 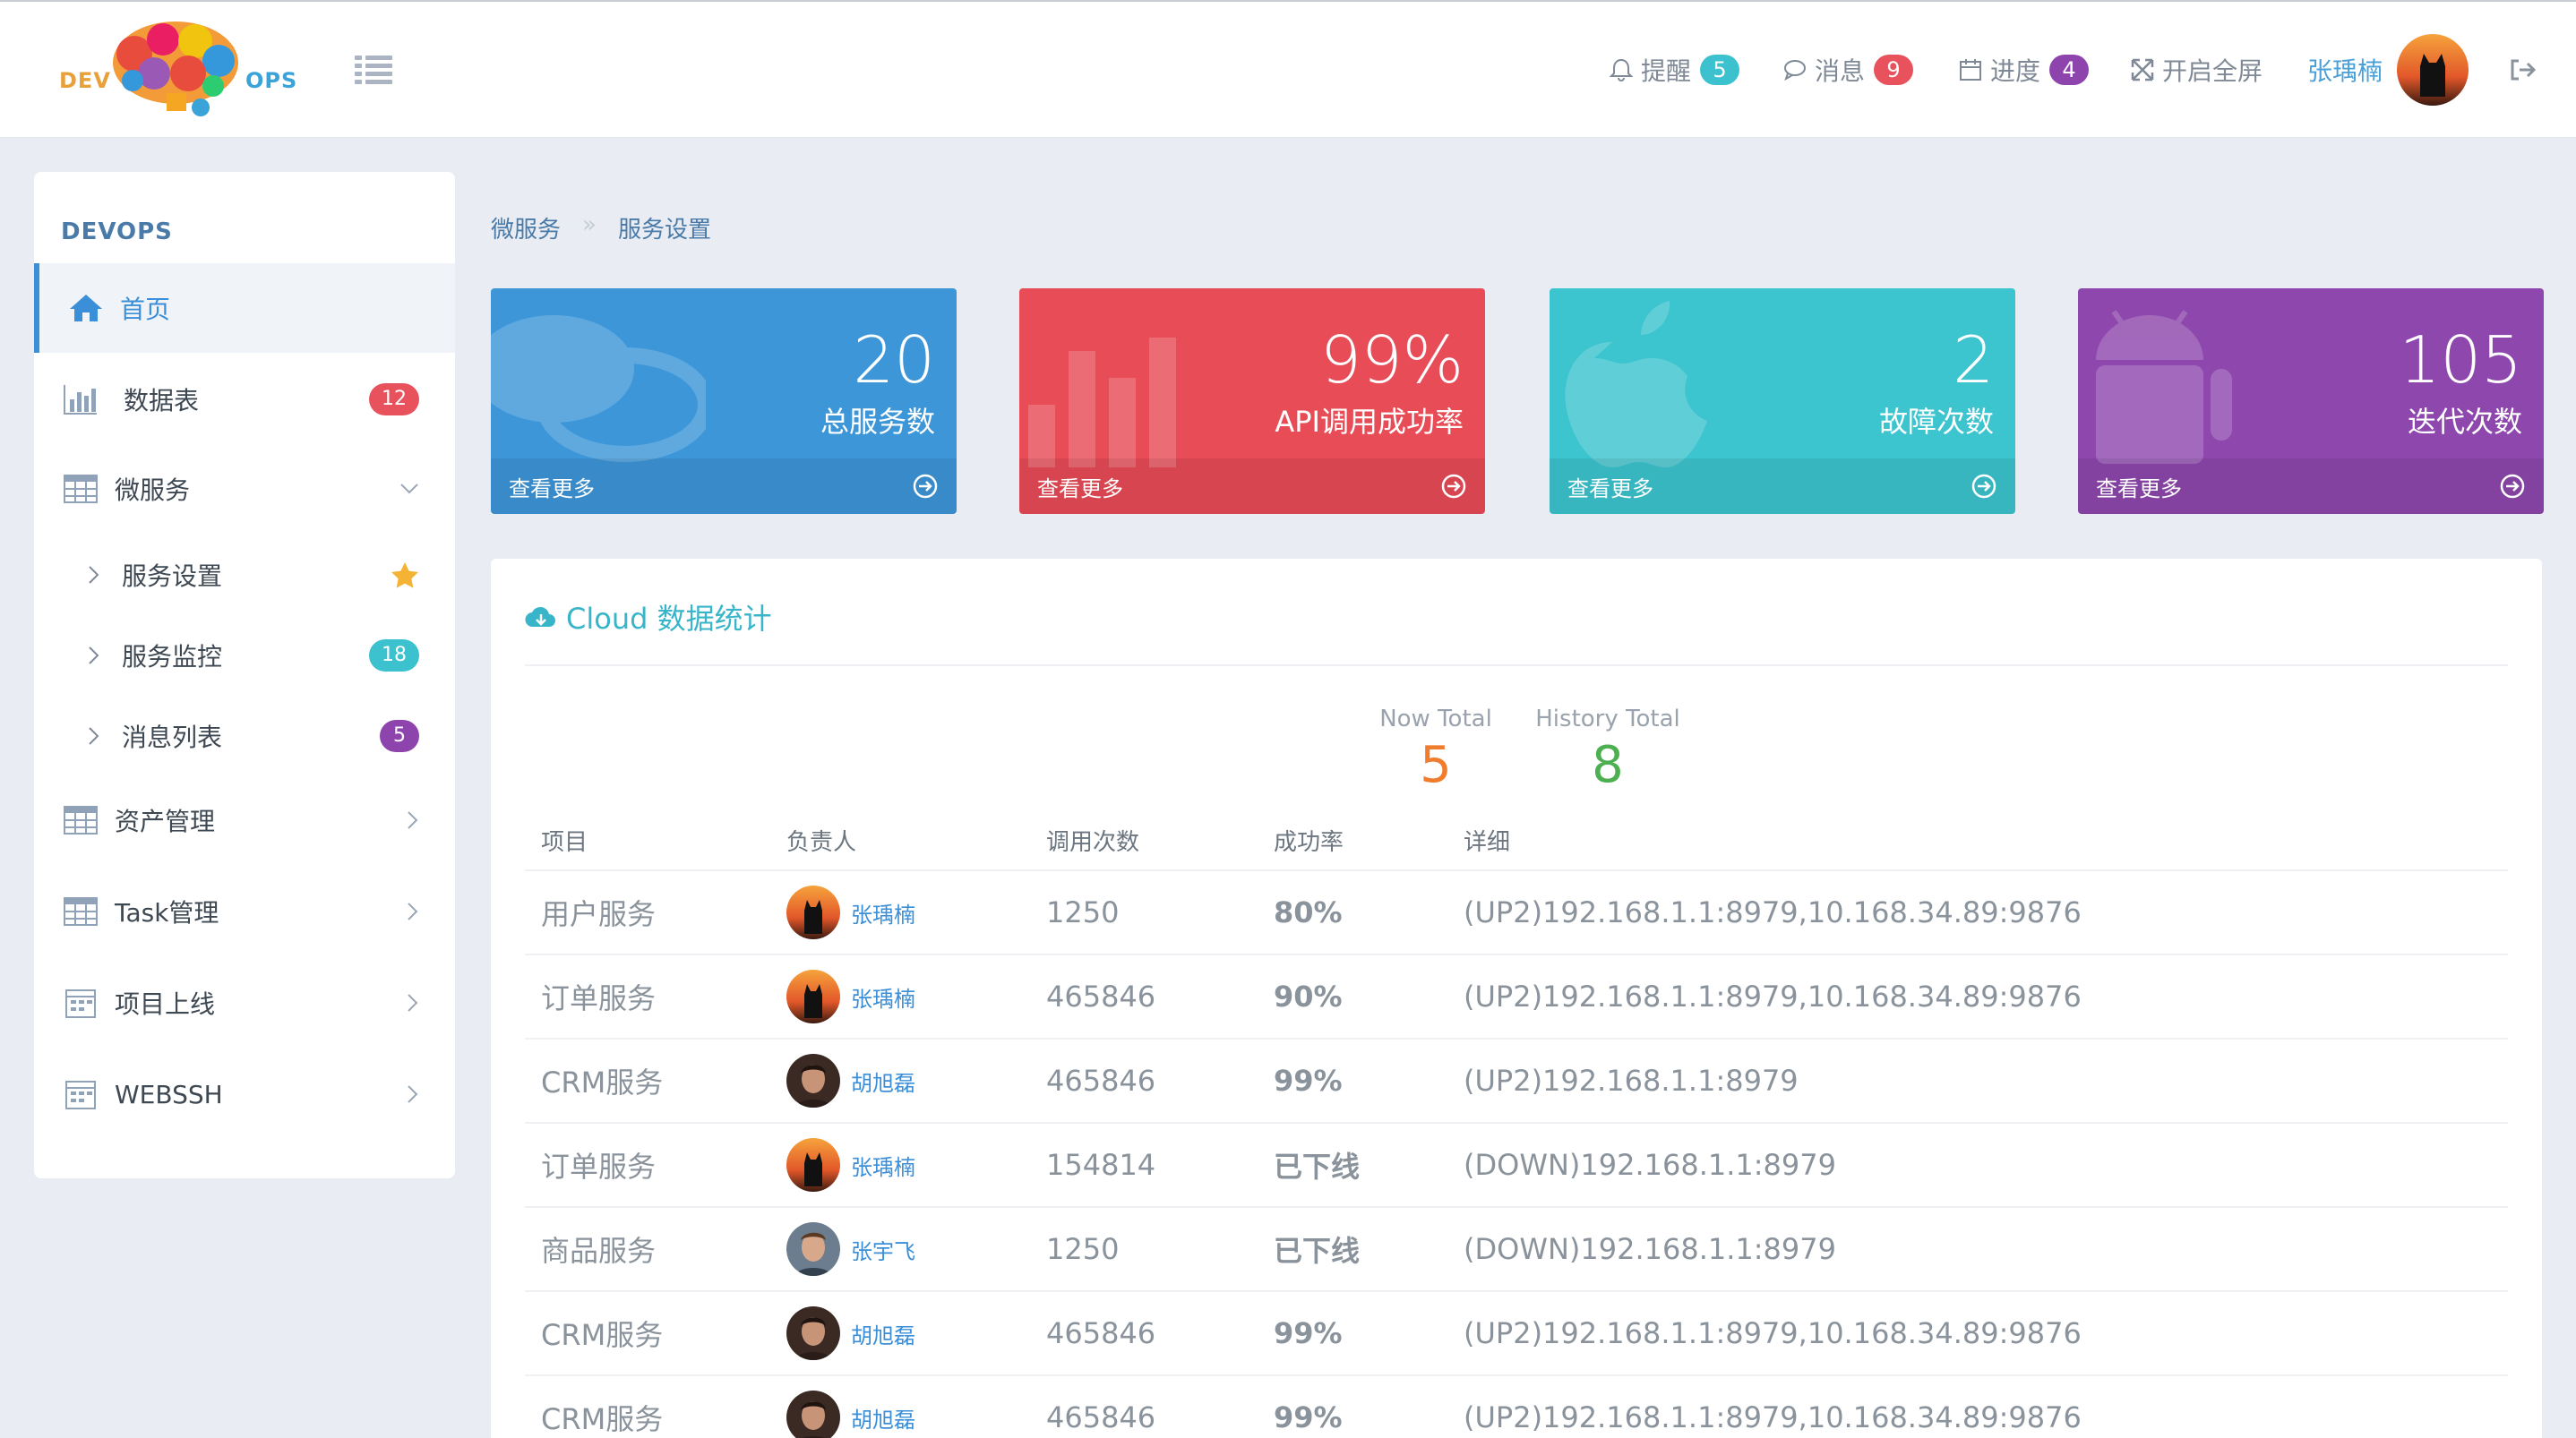 What do you see at coordinates (894, 360) in the screenshot?
I see `stat-value: 20` at bounding box center [894, 360].